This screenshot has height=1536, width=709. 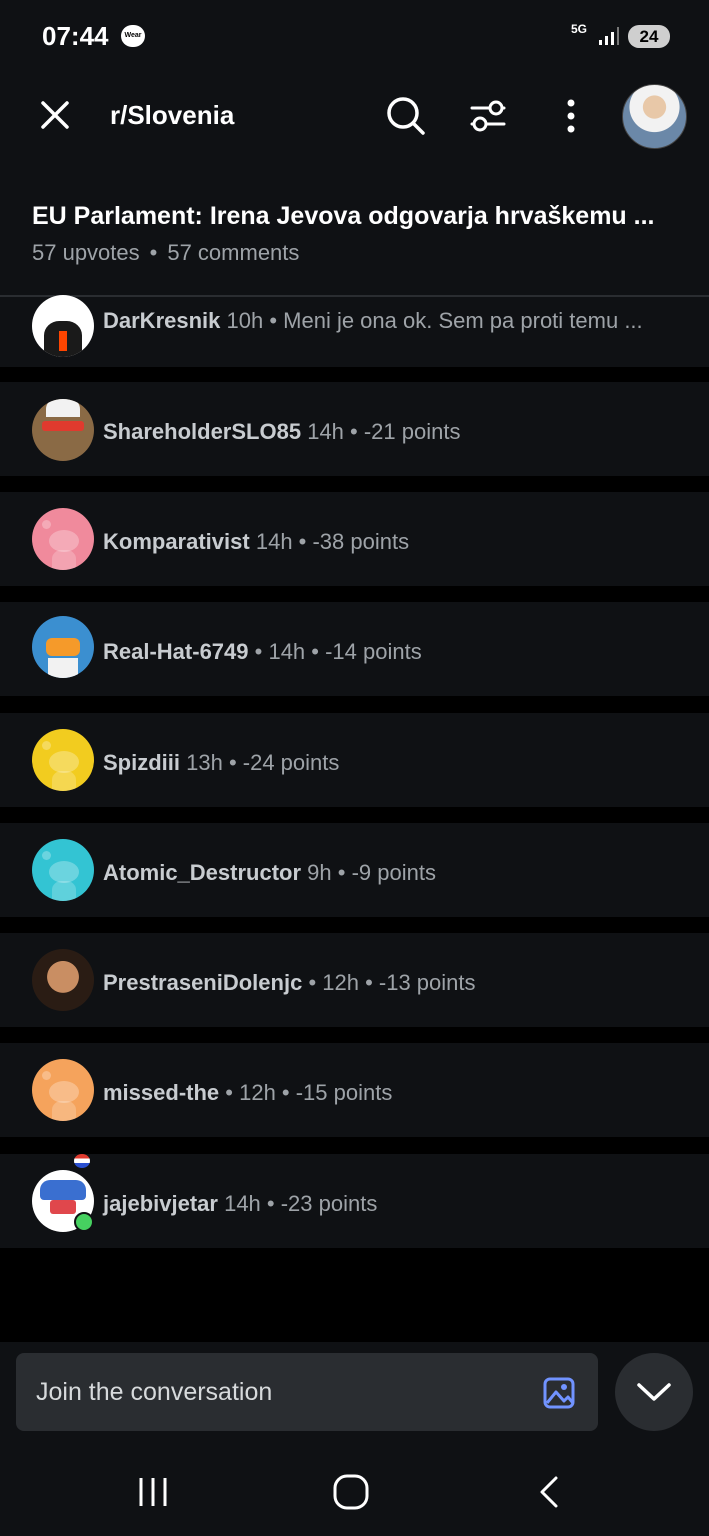 What do you see at coordinates (160, 1203) in the screenshot?
I see `comment-username: jajebivjetar` at bounding box center [160, 1203].